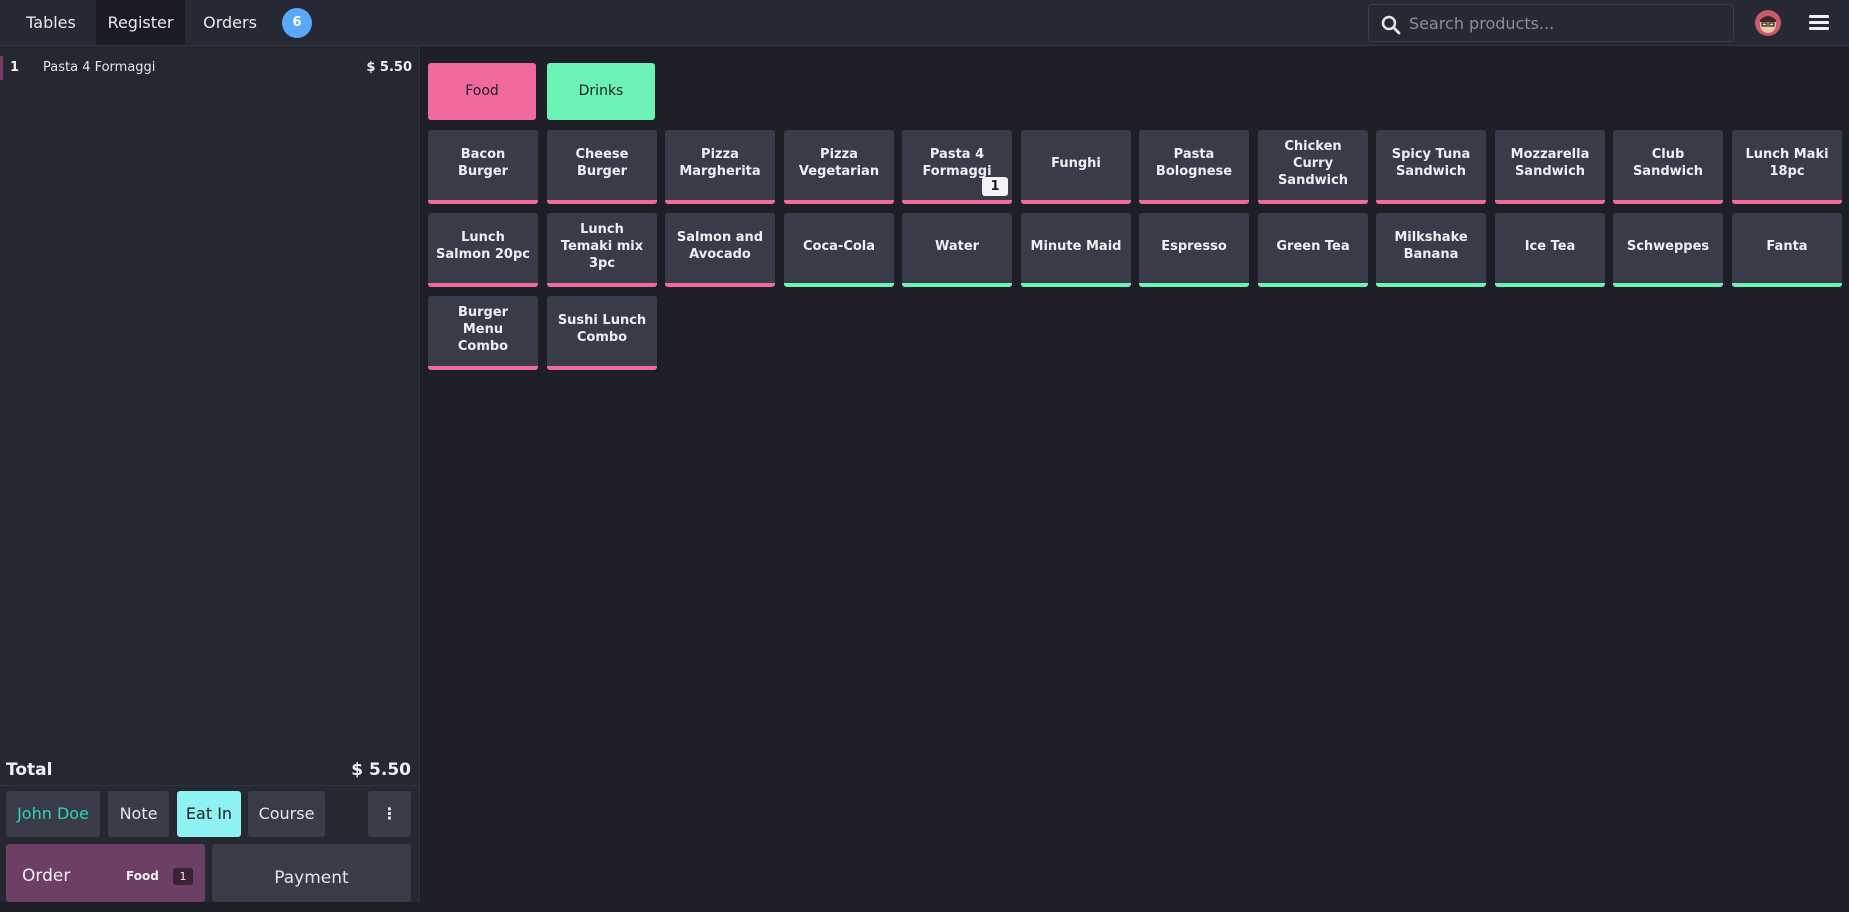 The image size is (1849, 912). I want to click on product-tile: Spicy Tuna Sandwich, so click(1431, 167).